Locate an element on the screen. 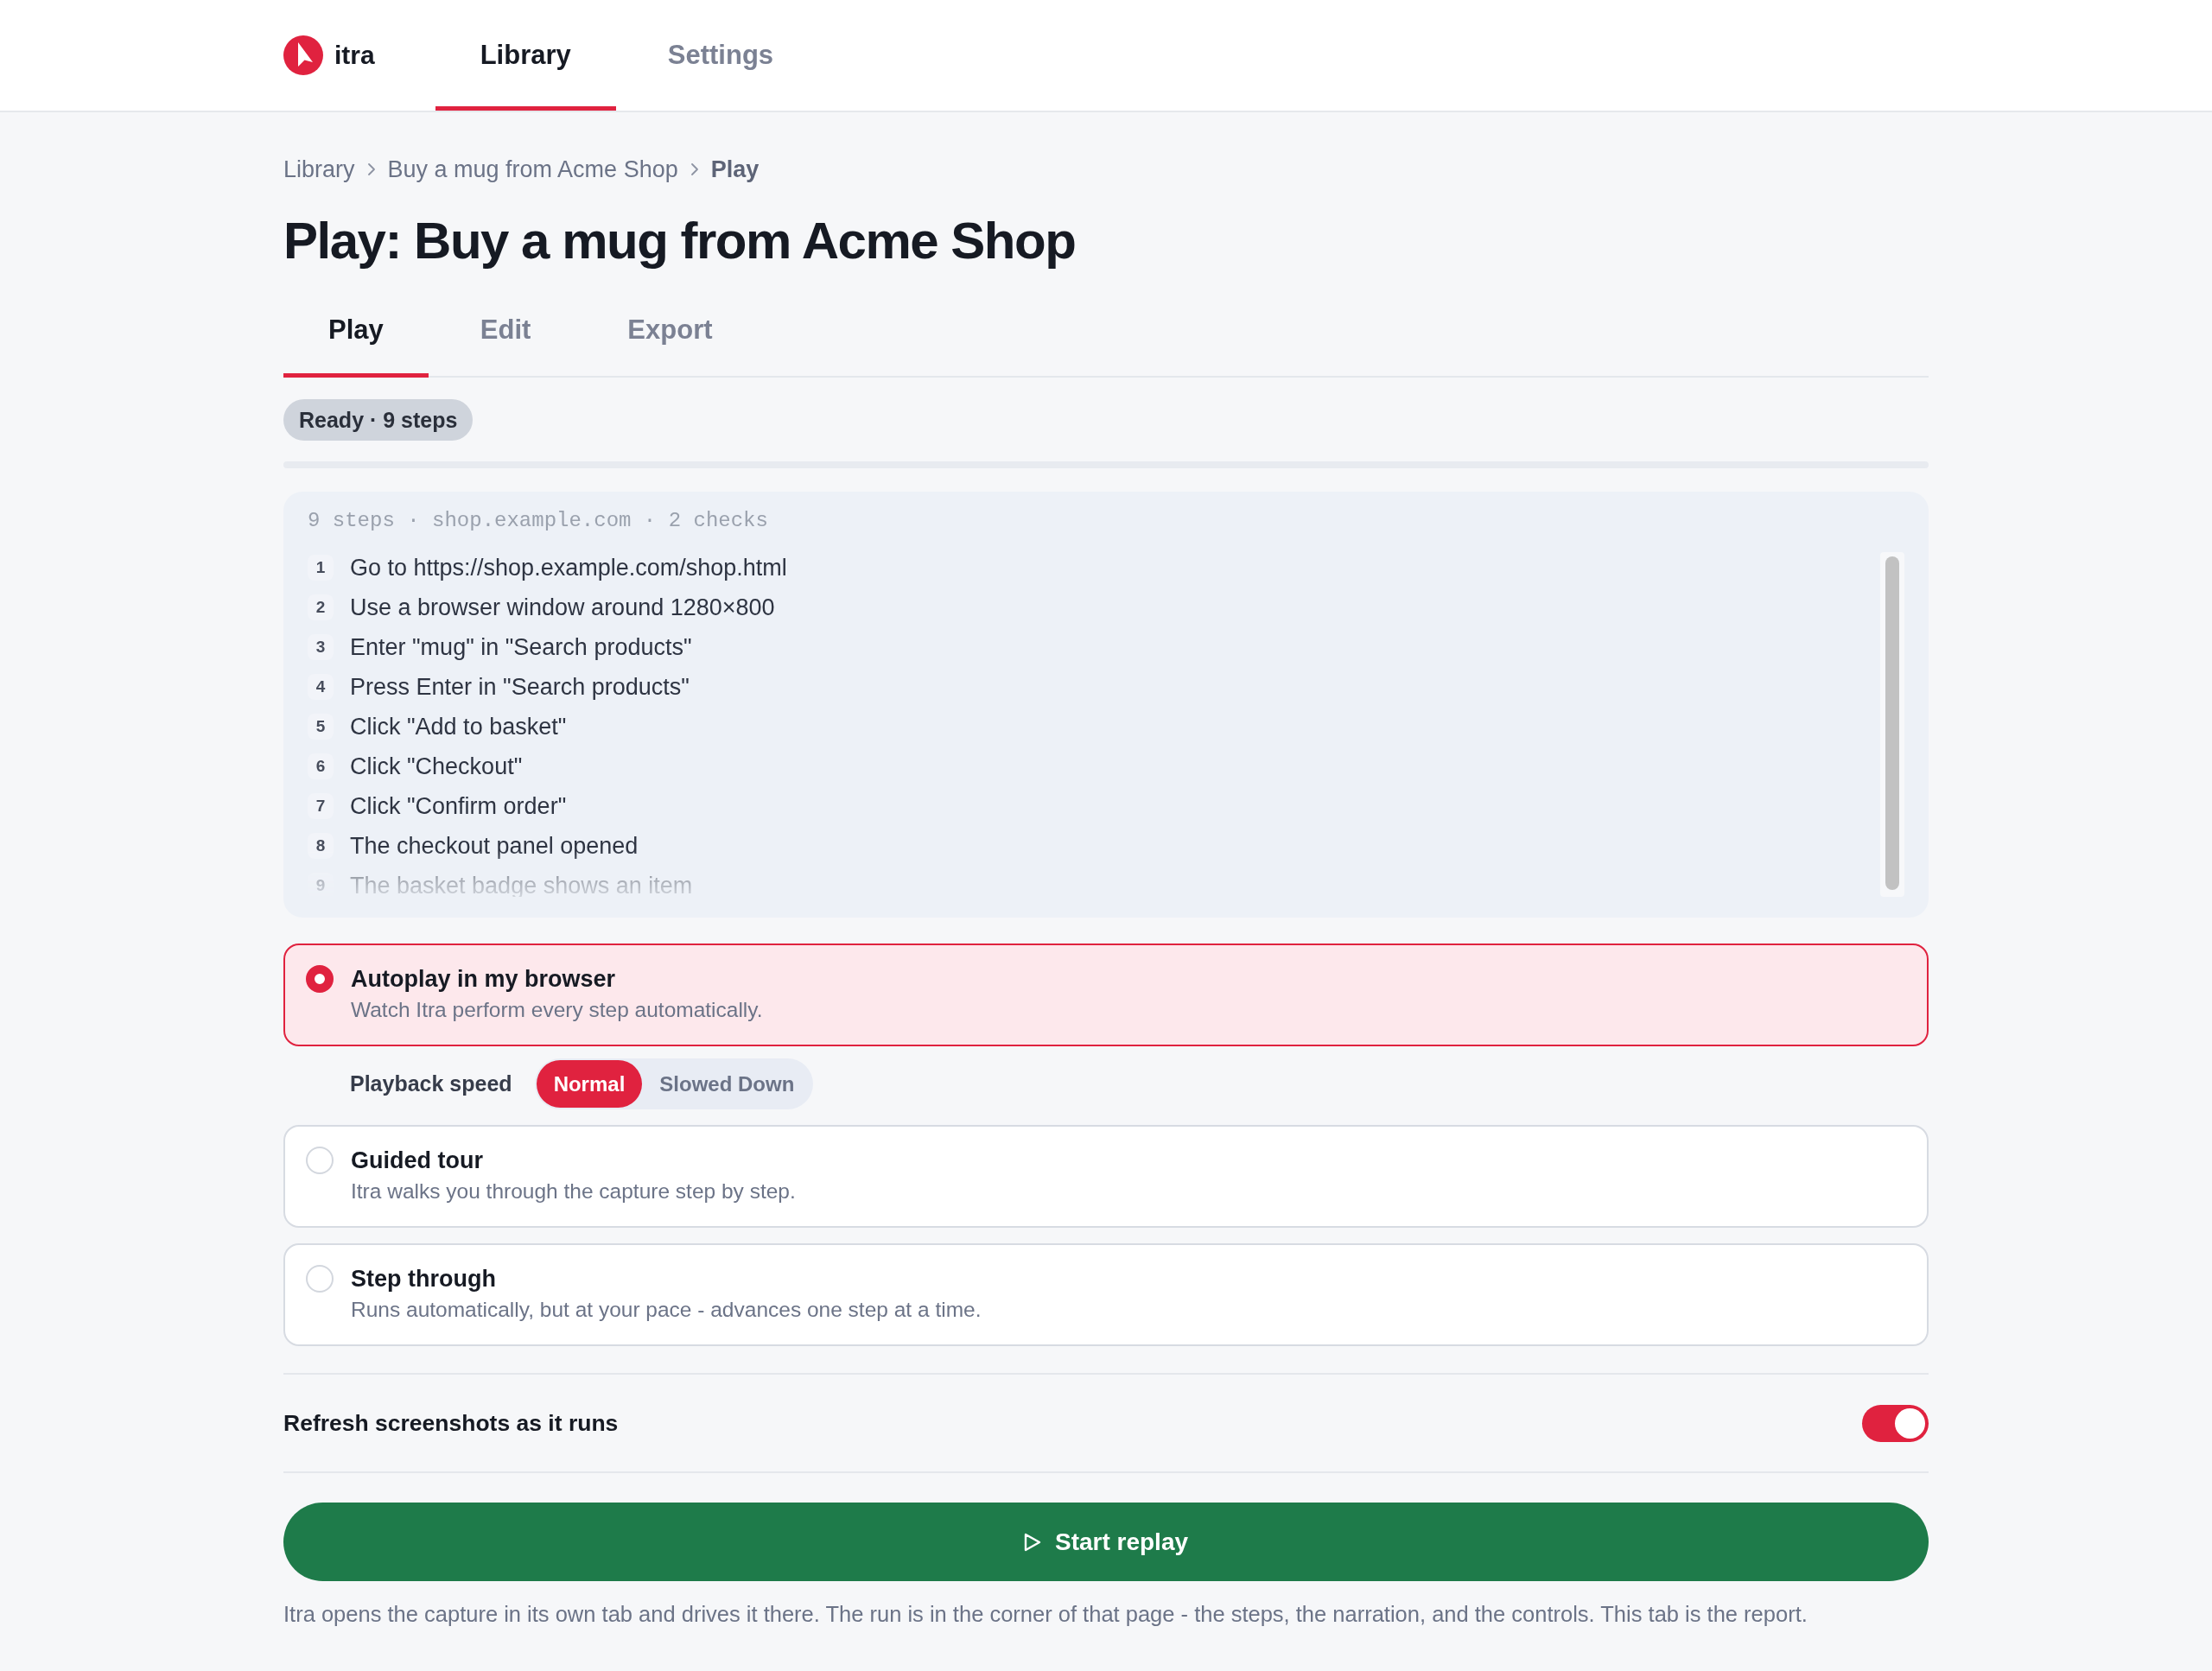 This screenshot has height=1671, width=2212. breadcrumb-current: Play is located at coordinates (735, 170).